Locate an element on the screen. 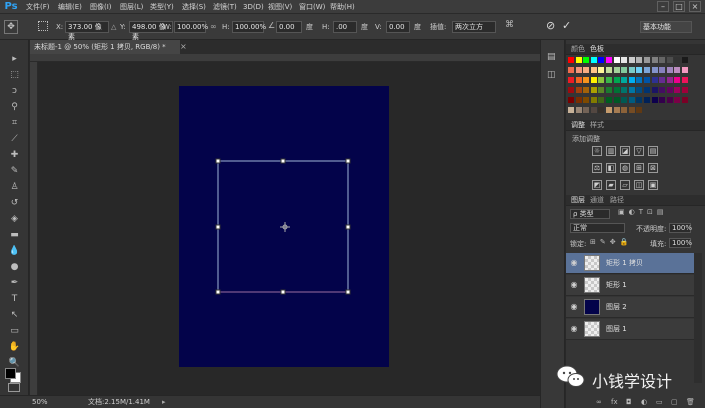 Image resolution: width=705 pixels, height=408 pixels. pen-tool-icon: ✒ is located at coordinates (14, 283).